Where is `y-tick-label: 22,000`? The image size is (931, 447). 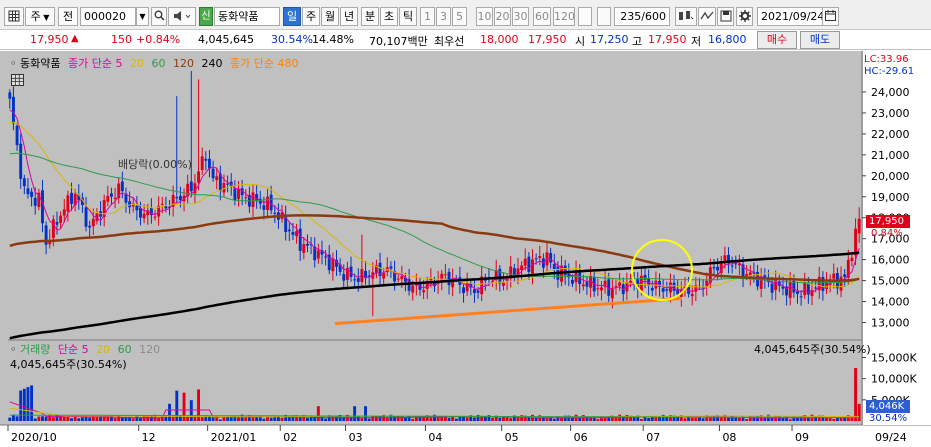 y-tick-label: 22,000 is located at coordinates (890, 134).